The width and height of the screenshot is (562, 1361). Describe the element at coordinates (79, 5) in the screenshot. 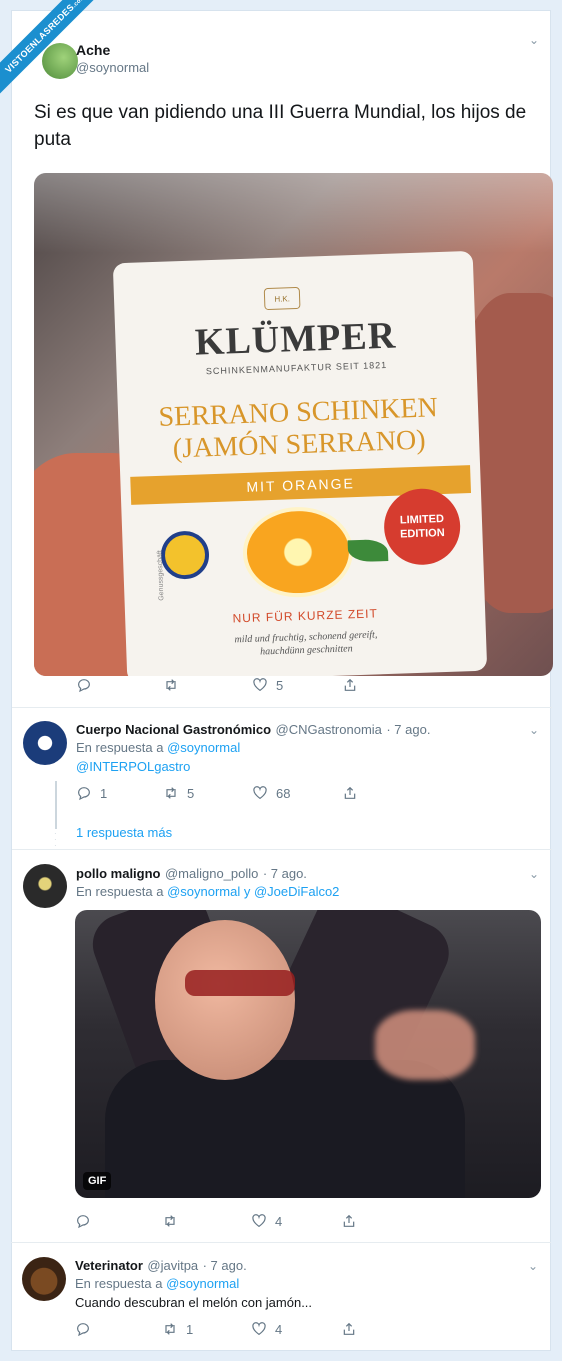

I see `watermark-sub: .com` at that location.